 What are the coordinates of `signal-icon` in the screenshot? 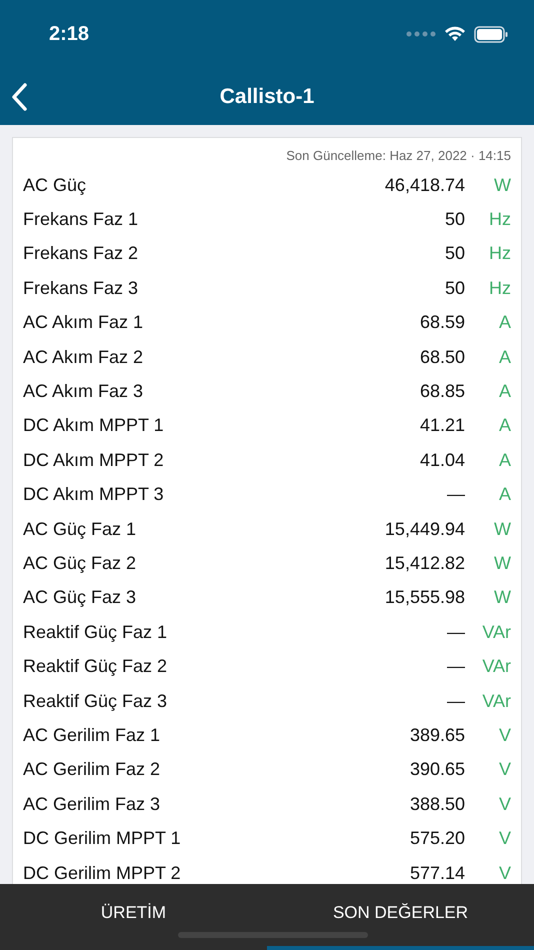 It's located at (421, 34).